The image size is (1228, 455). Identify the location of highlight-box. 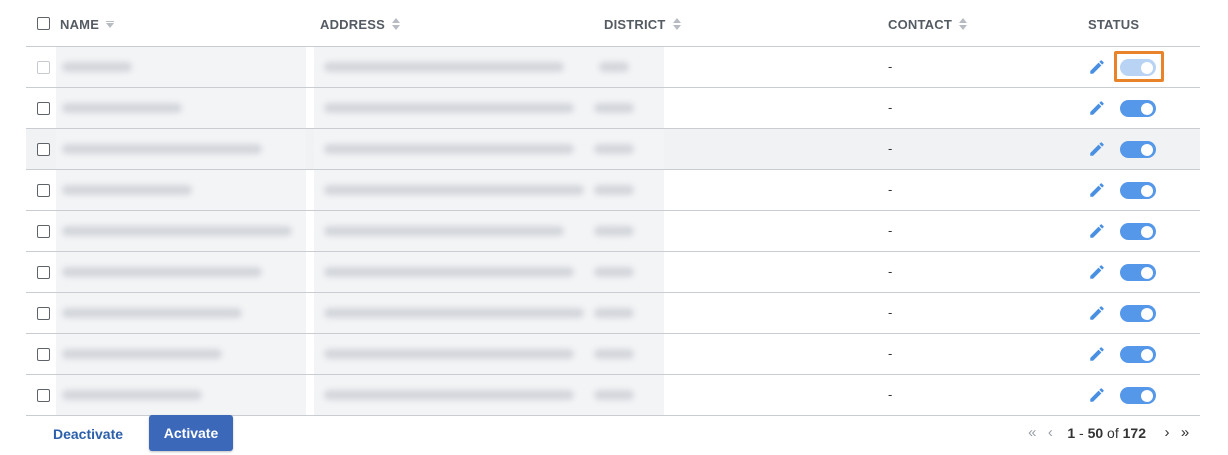
(1139, 66).